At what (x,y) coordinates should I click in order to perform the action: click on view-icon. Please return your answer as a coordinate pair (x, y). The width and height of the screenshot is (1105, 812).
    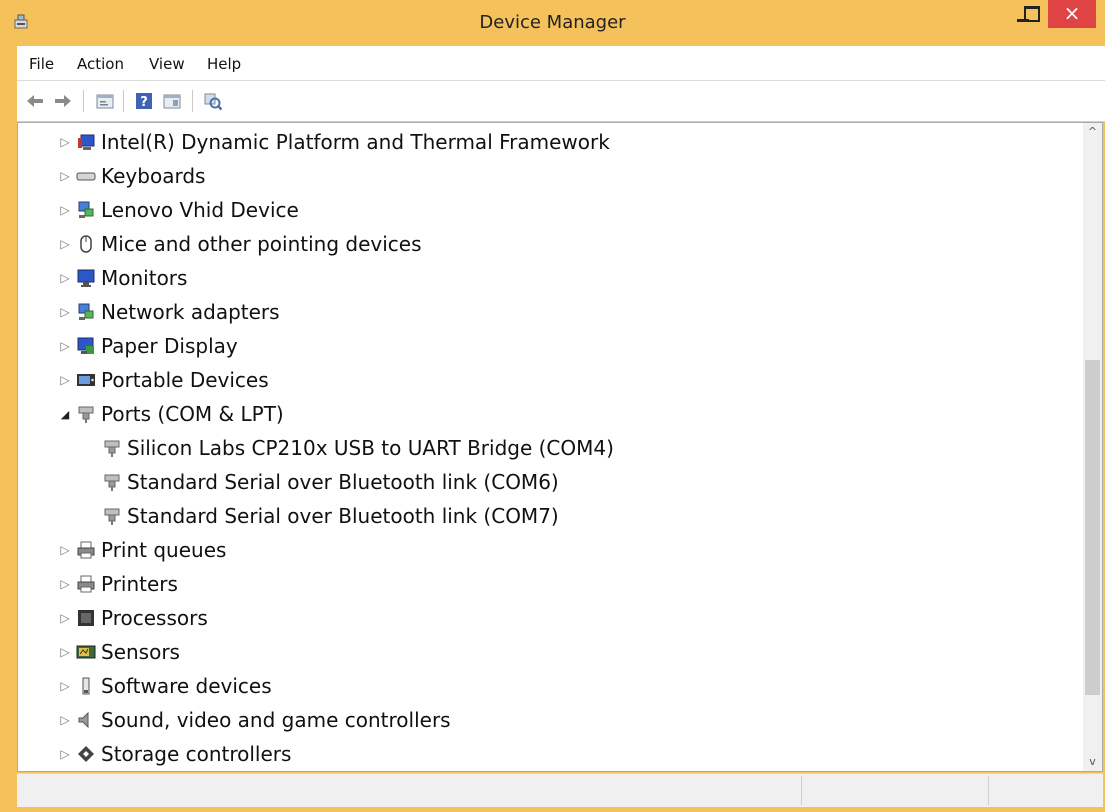
    Looking at the image, I should click on (172, 101).